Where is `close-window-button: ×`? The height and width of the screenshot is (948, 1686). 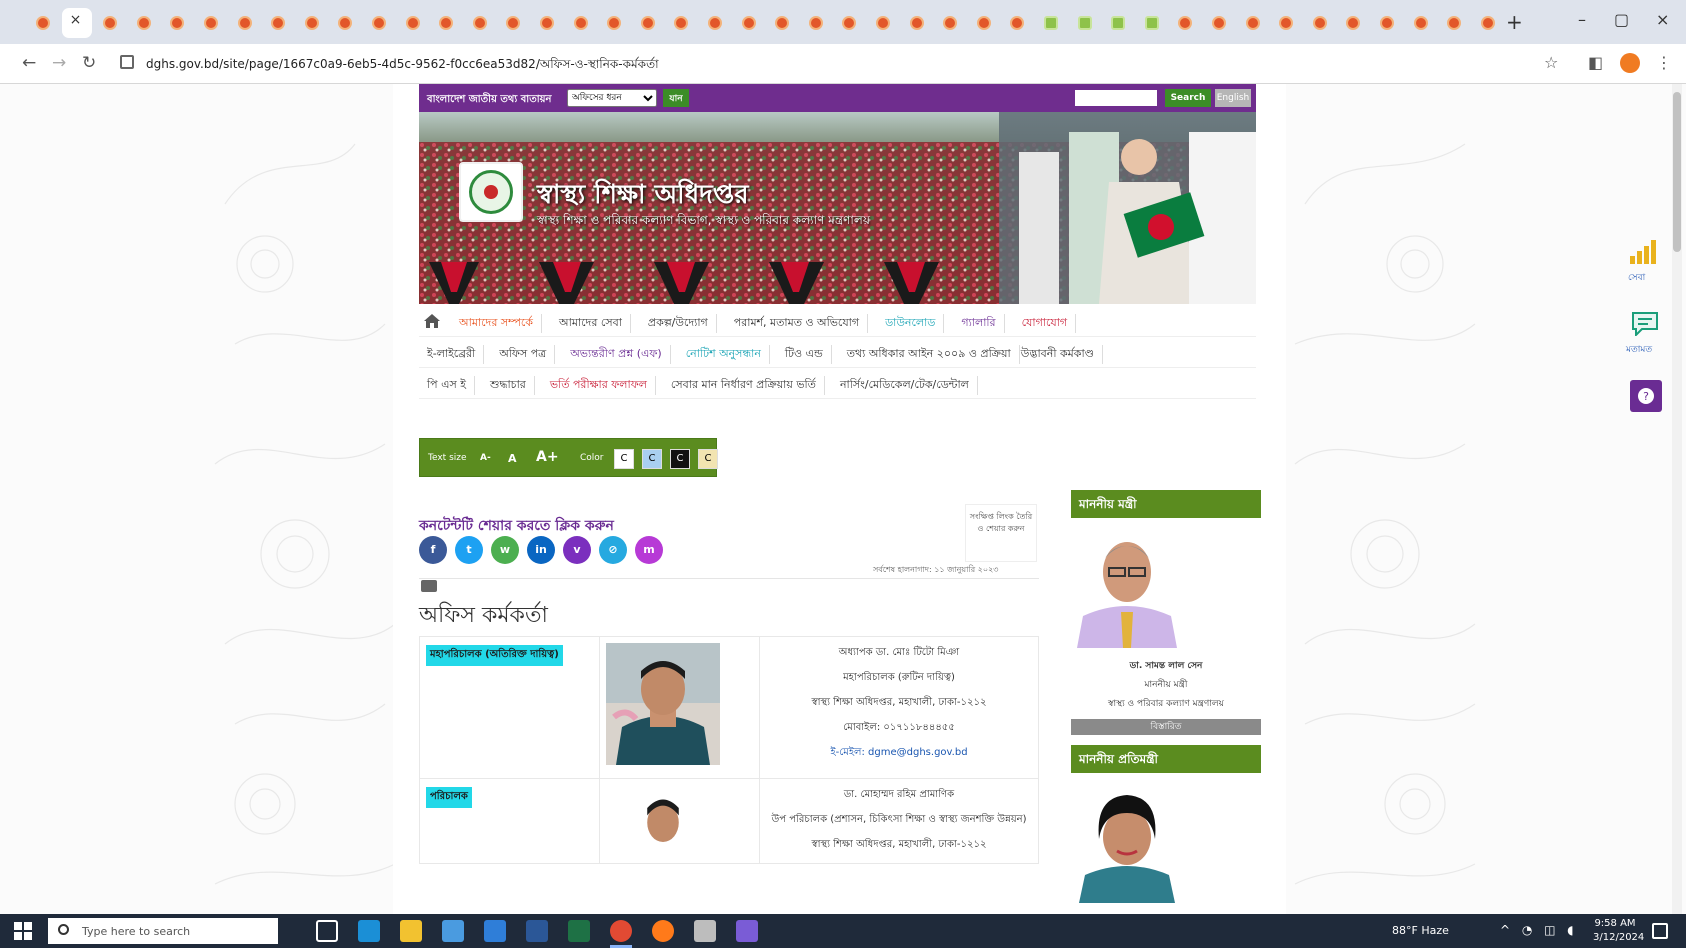 close-window-button: × is located at coordinates (1662, 19).